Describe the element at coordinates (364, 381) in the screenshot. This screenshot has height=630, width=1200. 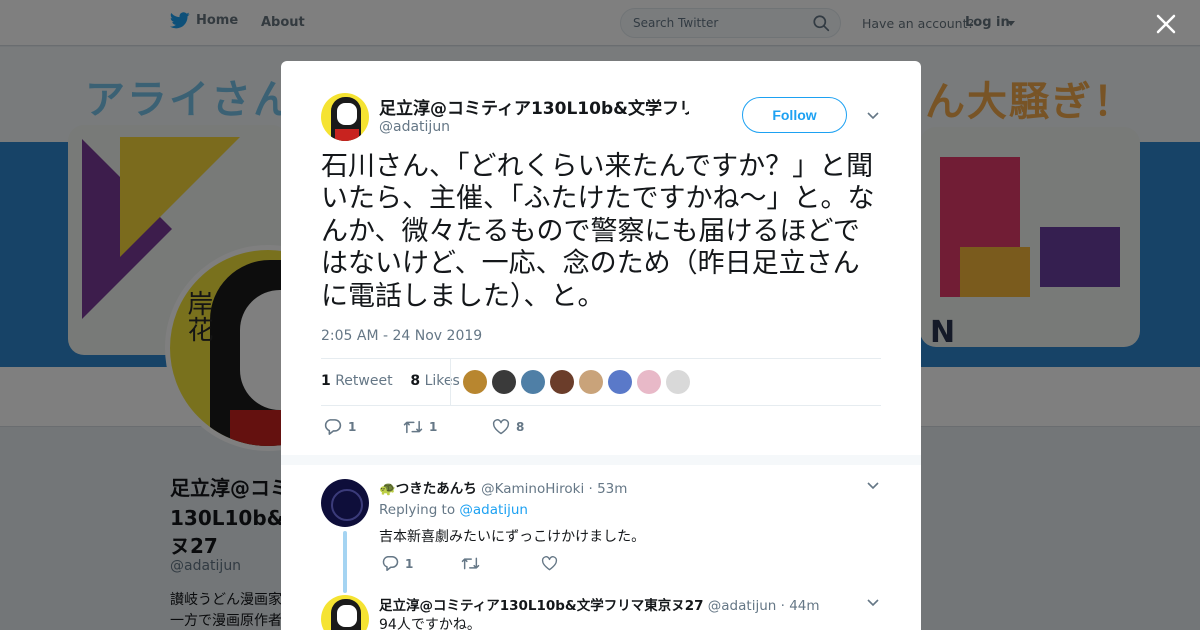
I see `retweet-stat-label: Retweet` at that location.